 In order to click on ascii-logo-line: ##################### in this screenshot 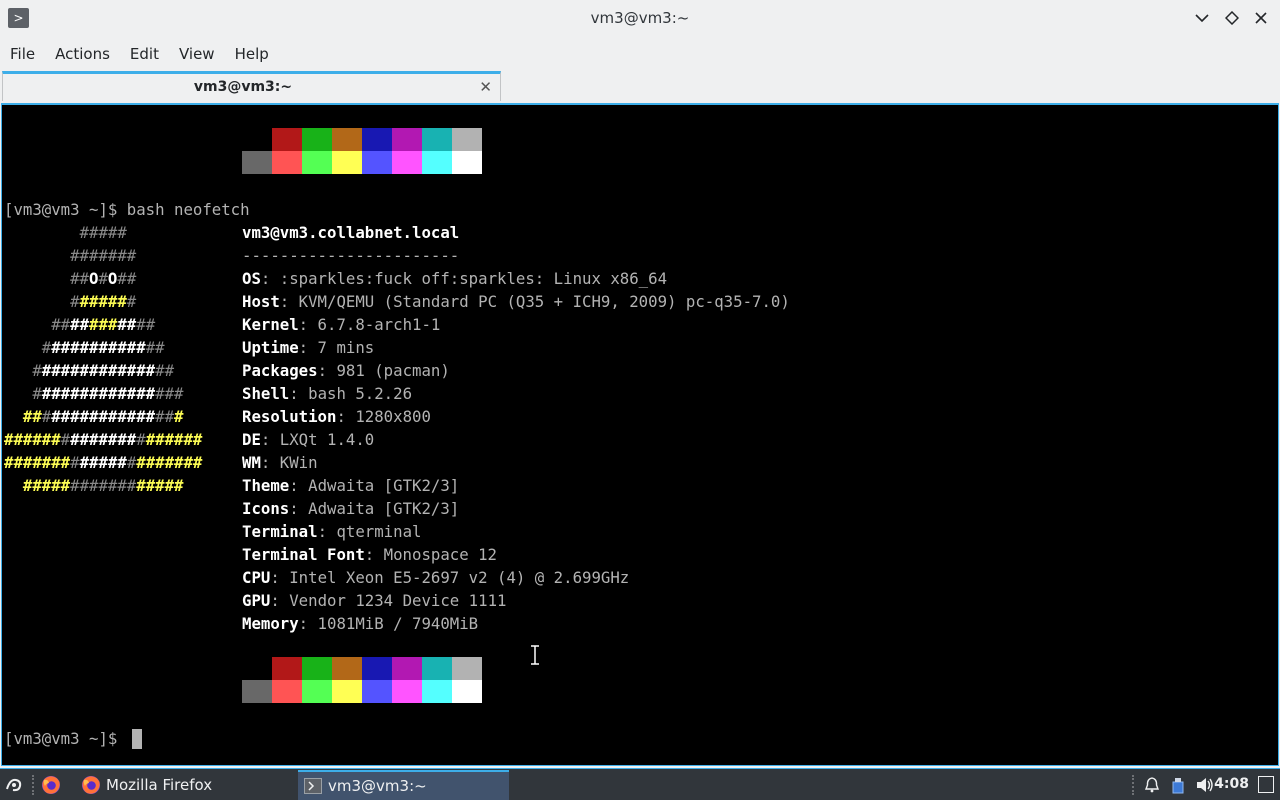, I will do `click(103, 462)`.